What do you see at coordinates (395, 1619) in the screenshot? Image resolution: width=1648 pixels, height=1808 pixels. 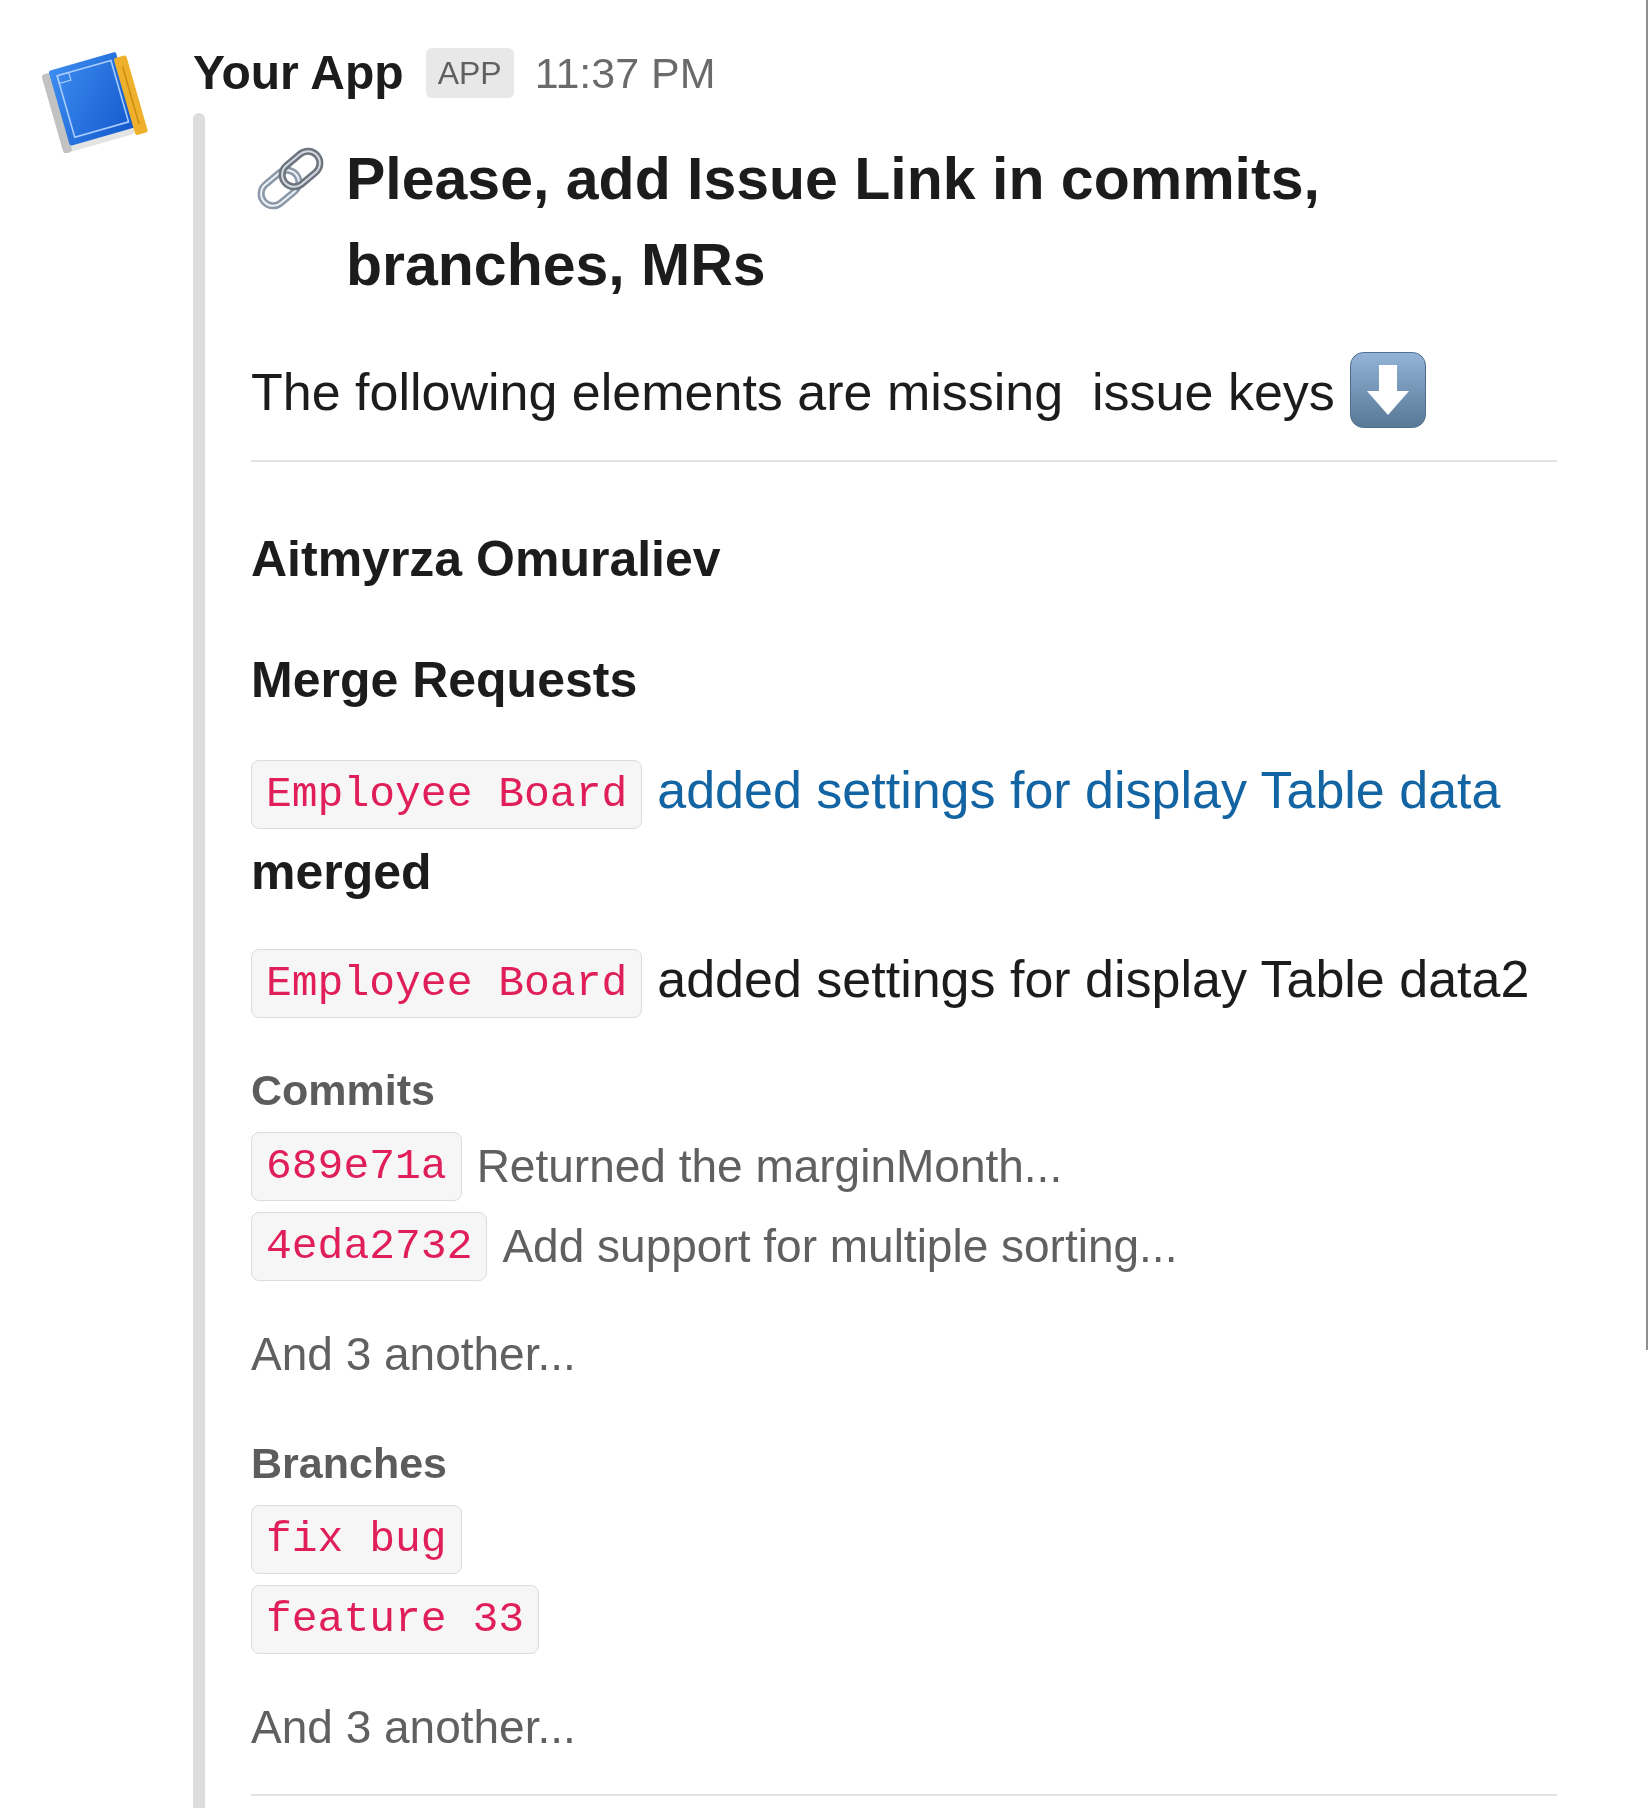 I see `branch-name: feature 33` at bounding box center [395, 1619].